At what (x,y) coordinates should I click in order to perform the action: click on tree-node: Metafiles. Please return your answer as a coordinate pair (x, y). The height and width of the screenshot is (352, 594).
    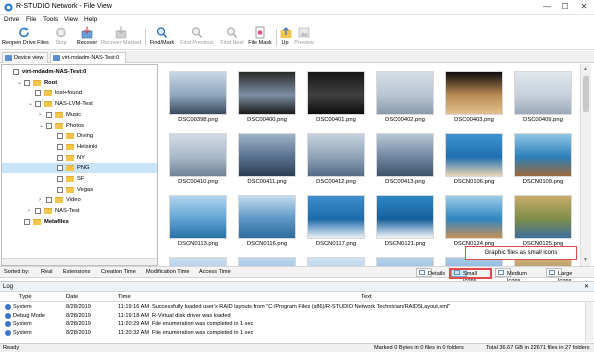
    Looking at the image, I should click on (79, 222).